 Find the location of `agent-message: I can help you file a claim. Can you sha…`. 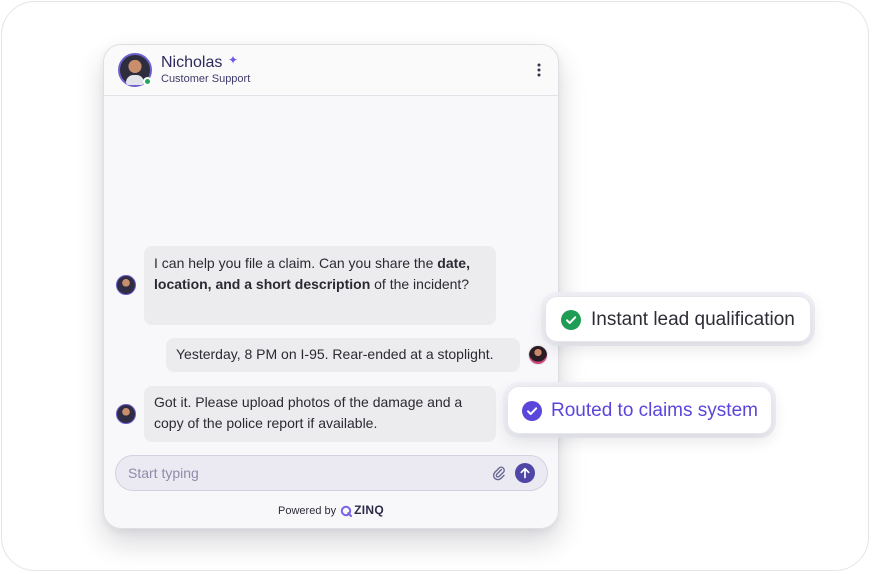

agent-message: I can help you file a claim. Can you sha… is located at coordinates (320, 285).